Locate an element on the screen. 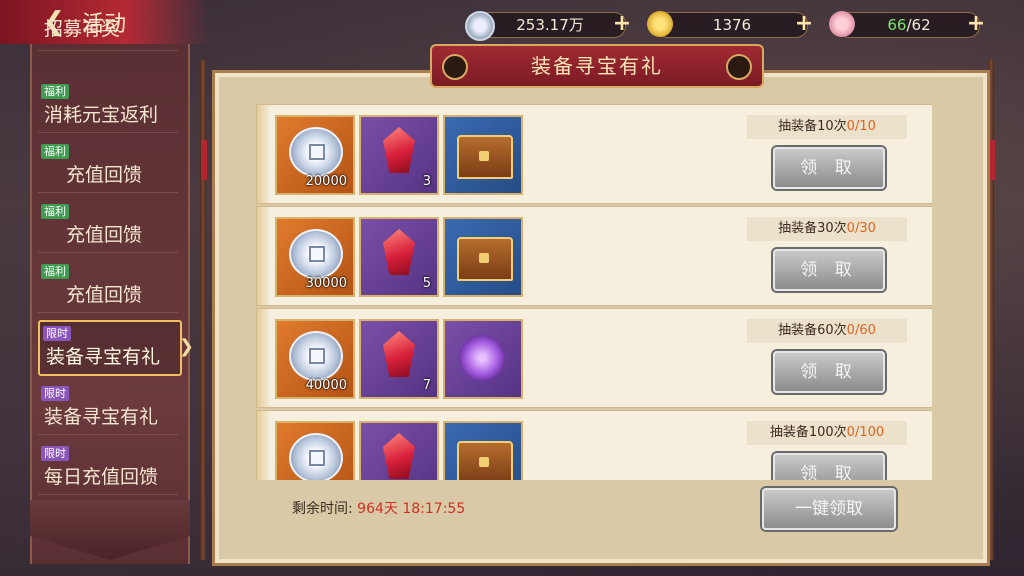 The image size is (1024, 576). gold-value: 1376 is located at coordinates (732, 25).